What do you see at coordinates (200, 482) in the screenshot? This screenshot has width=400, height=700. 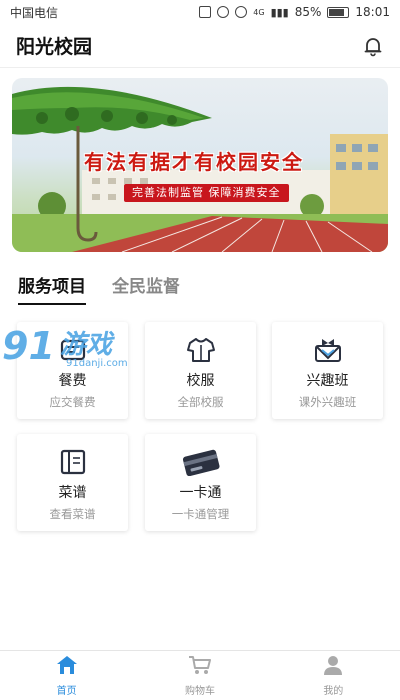 I see `service-card-campus-card: 一卡通 一卡通管理` at bounding box center [200, 482].